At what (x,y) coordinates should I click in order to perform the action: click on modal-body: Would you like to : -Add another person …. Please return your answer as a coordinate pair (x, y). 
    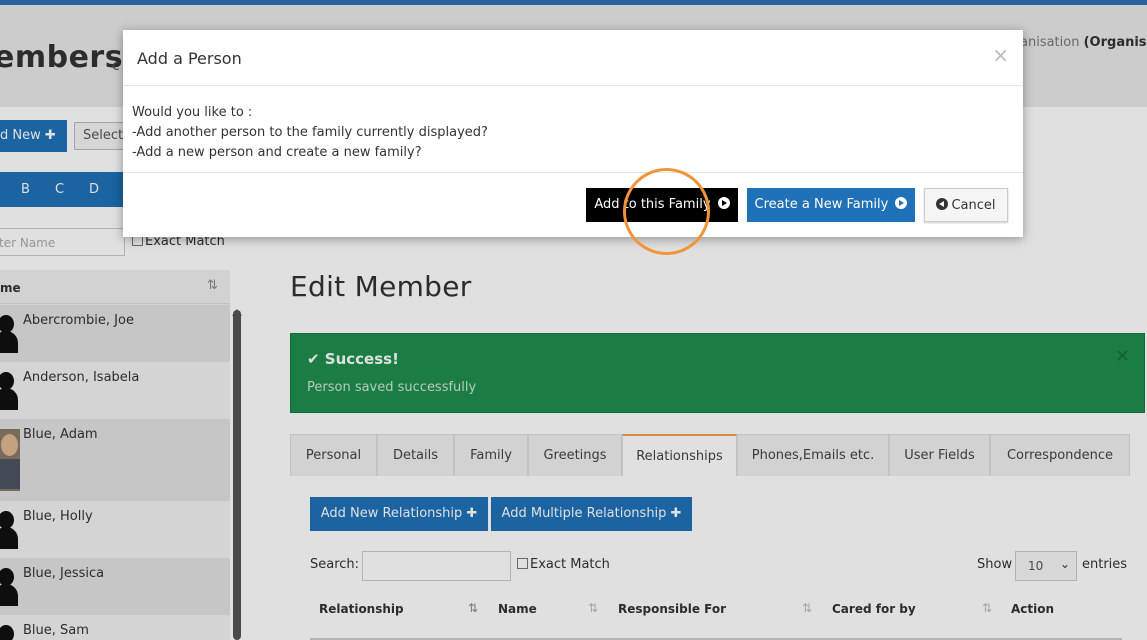
    Looking at the image, I should click on (310, 133).